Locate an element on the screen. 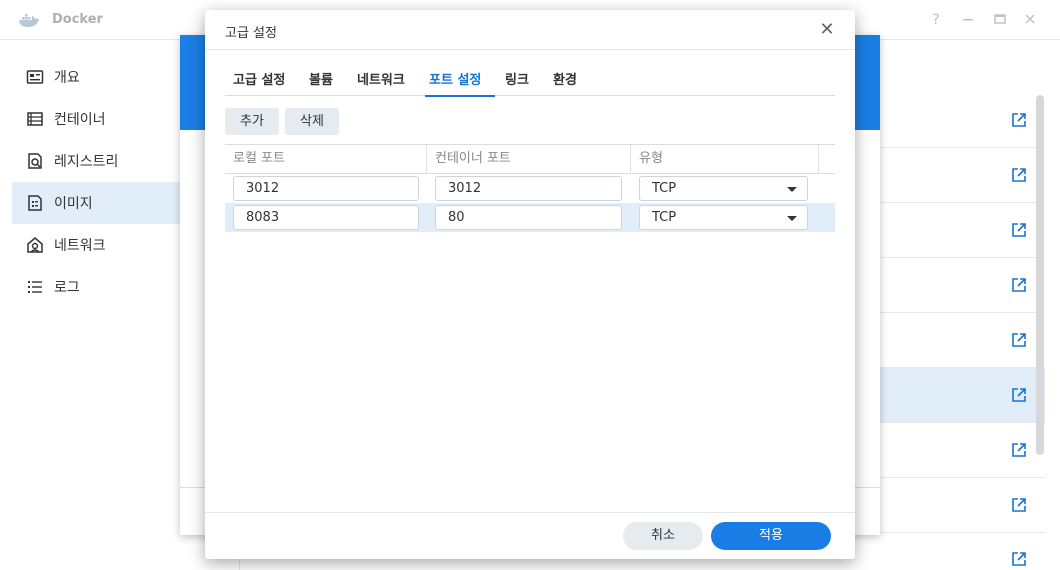 The width and height of the screenshot is (1060, 570). container-port-input: 3012 is located at coordinates (528, 188).